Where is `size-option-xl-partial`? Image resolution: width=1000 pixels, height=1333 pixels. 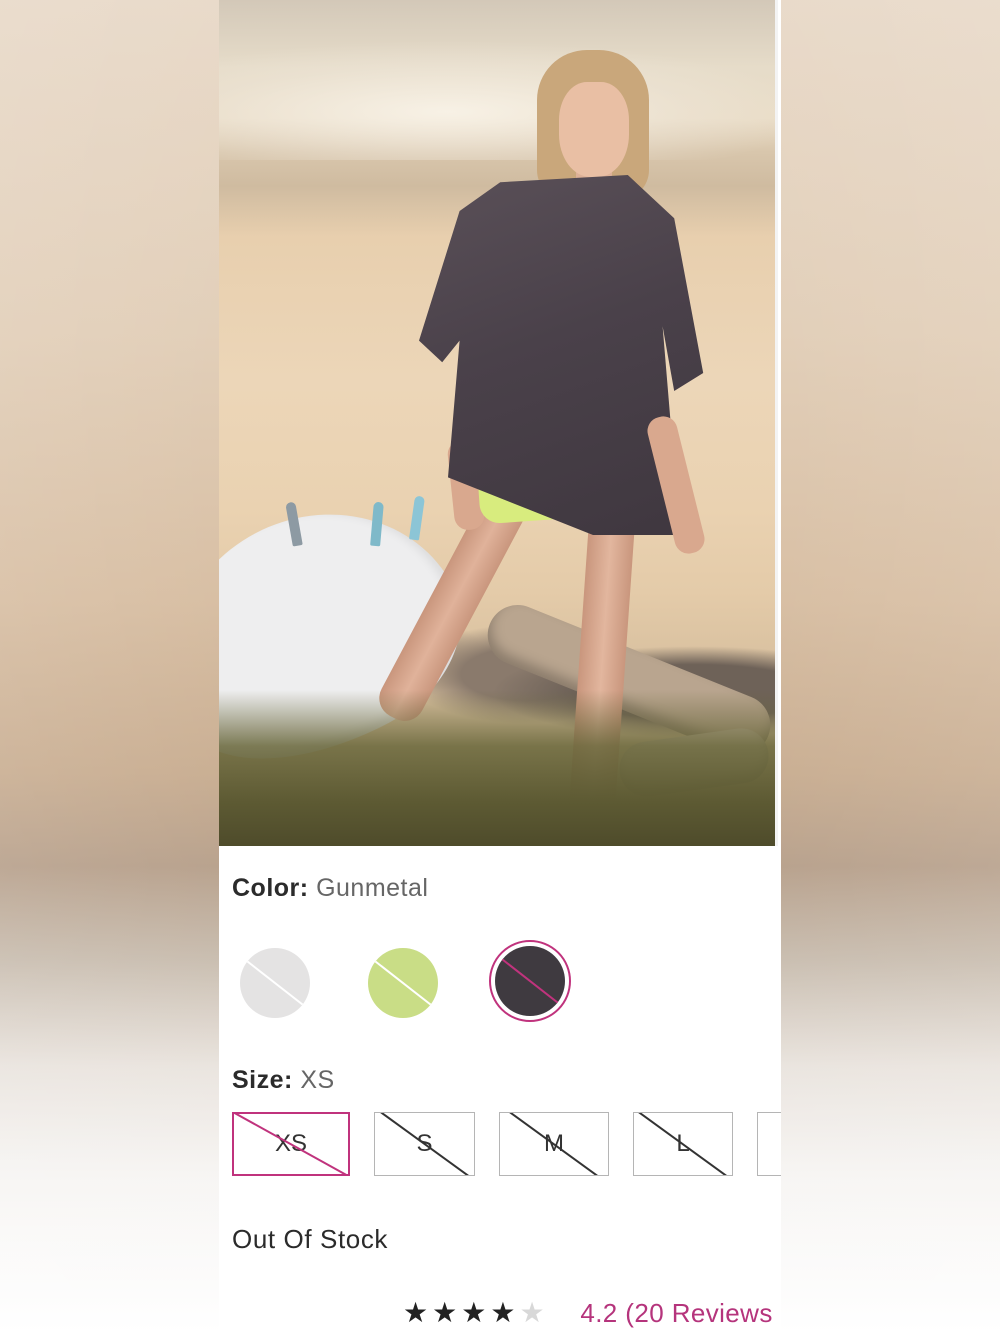
size-option-xl-partial is located at coordinates (769, 1144).